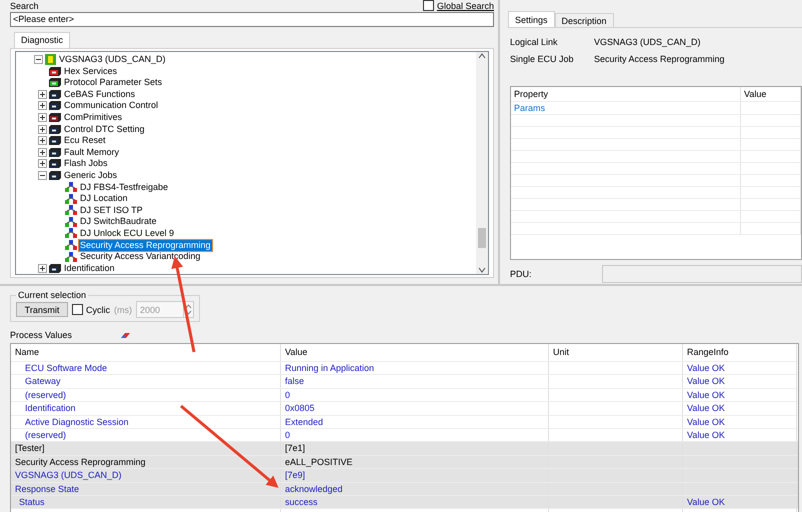  Describe the element at coordinates (146, 368) in the screenshot. I see `table-cell: ECU Software Mode` at that location.